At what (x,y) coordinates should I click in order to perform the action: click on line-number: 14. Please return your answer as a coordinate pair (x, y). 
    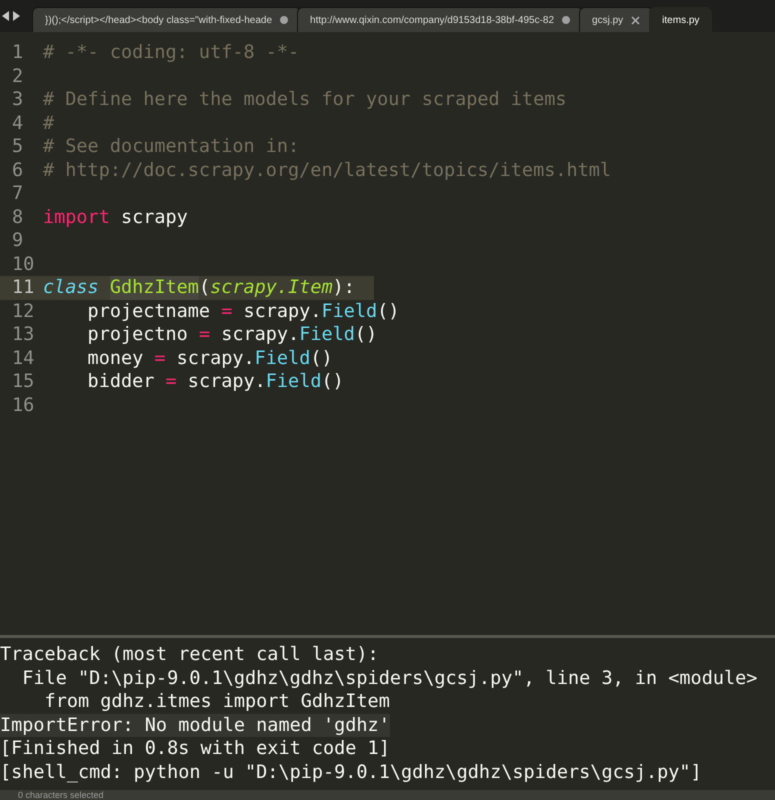
    Looking at the image, I should click on (23, 358).